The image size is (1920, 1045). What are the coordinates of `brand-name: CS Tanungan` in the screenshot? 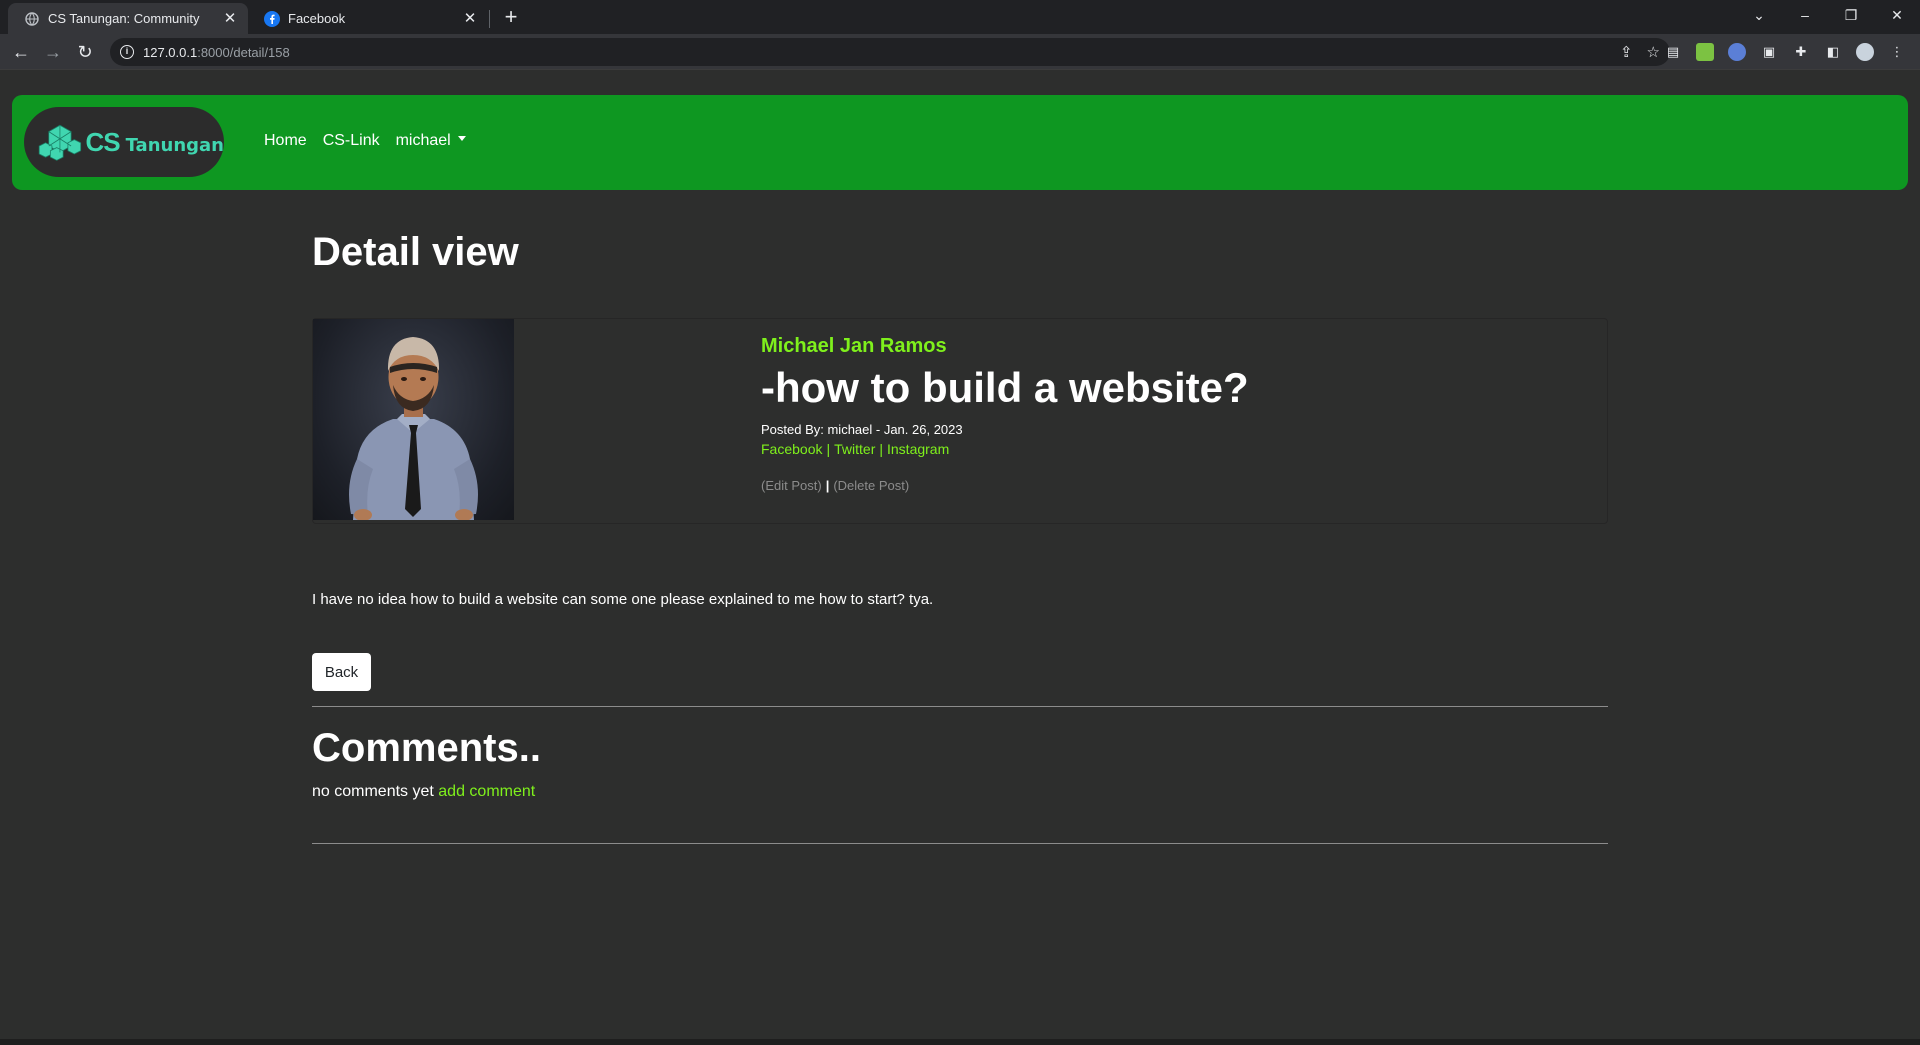 It's located at (154, 142).